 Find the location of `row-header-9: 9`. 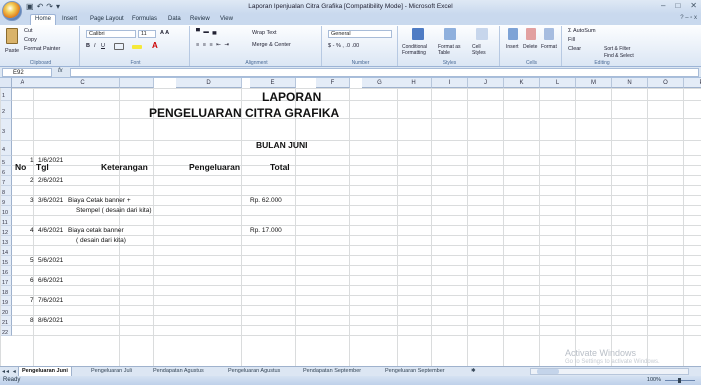

row-header-9: 9 is located at coordinates (6, 201).